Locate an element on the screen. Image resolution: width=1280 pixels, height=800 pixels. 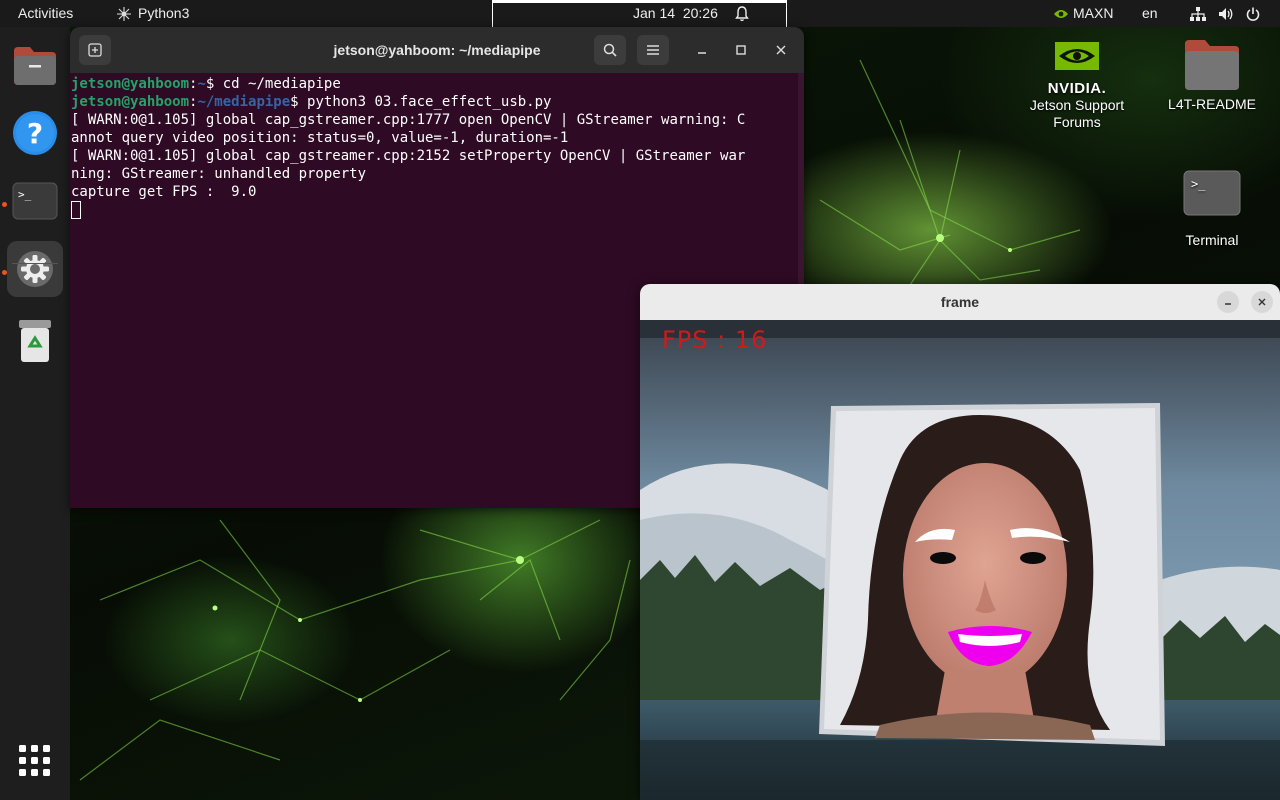
trash-icon is located at coordinates (35, 341).